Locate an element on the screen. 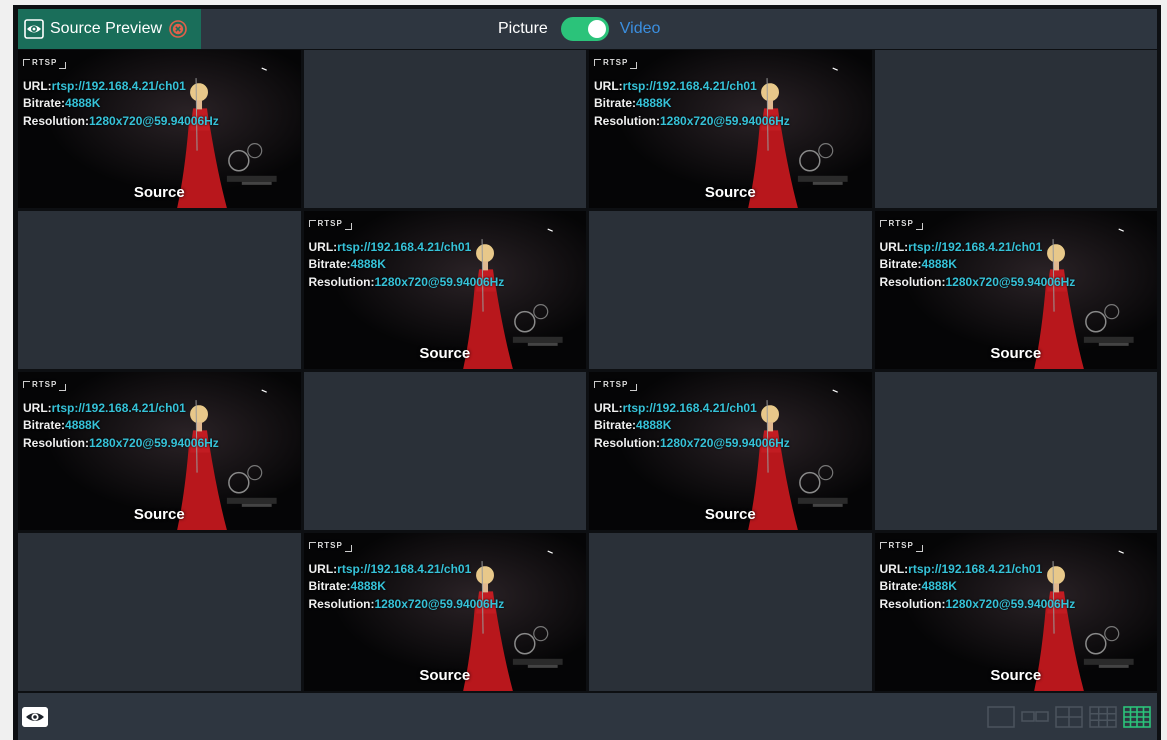  layout-1x1-icon is located at coordinates (1001, 717).